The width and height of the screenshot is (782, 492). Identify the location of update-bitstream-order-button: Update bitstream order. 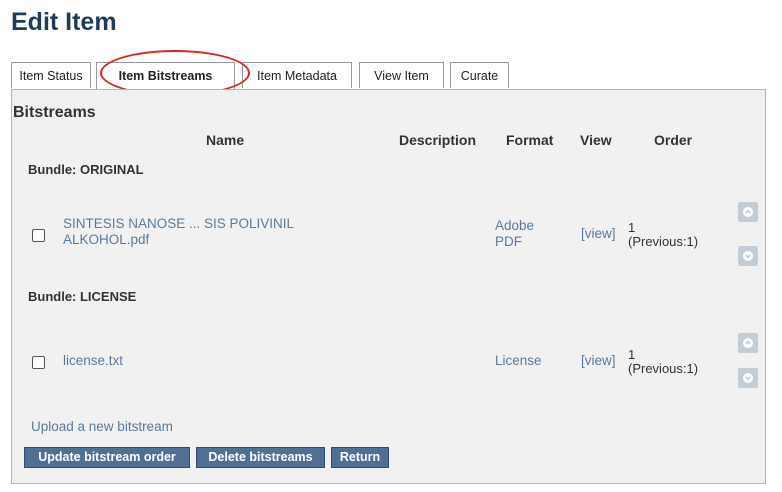
(107, 457).